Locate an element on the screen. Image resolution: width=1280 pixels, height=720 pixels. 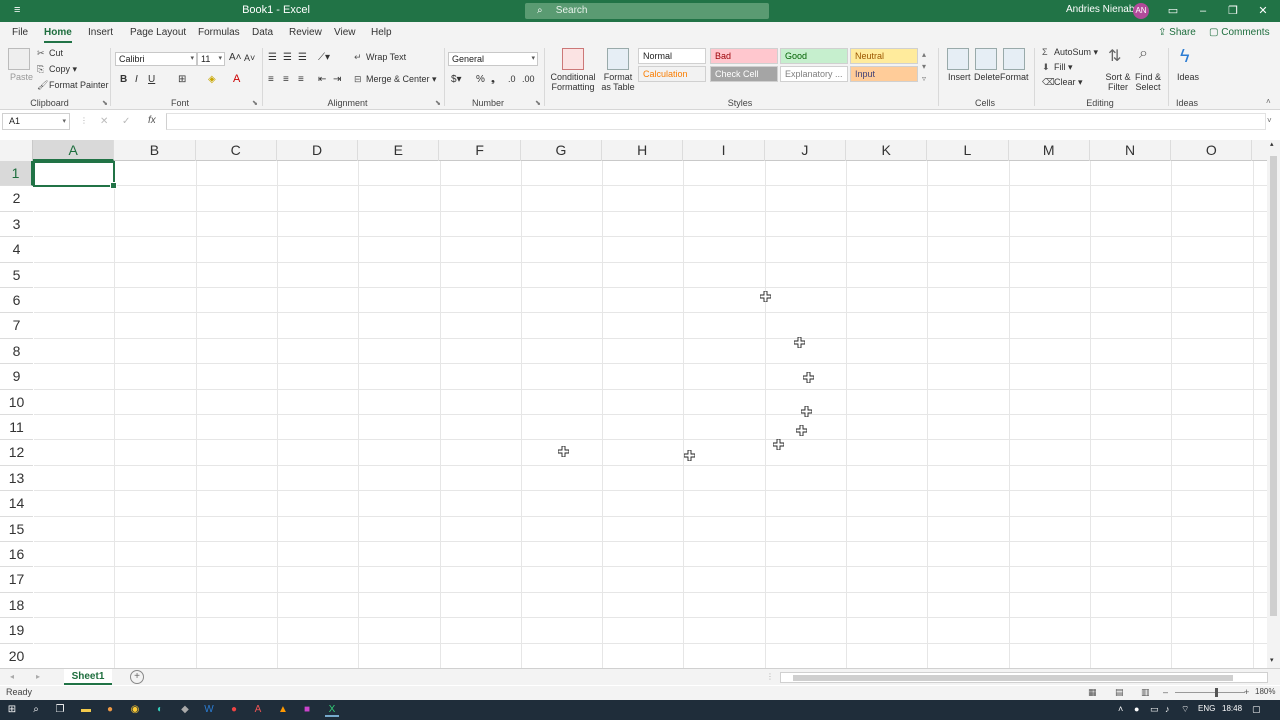
decrease-indent-icon: ⇤ is located at coordinates (322, 79).